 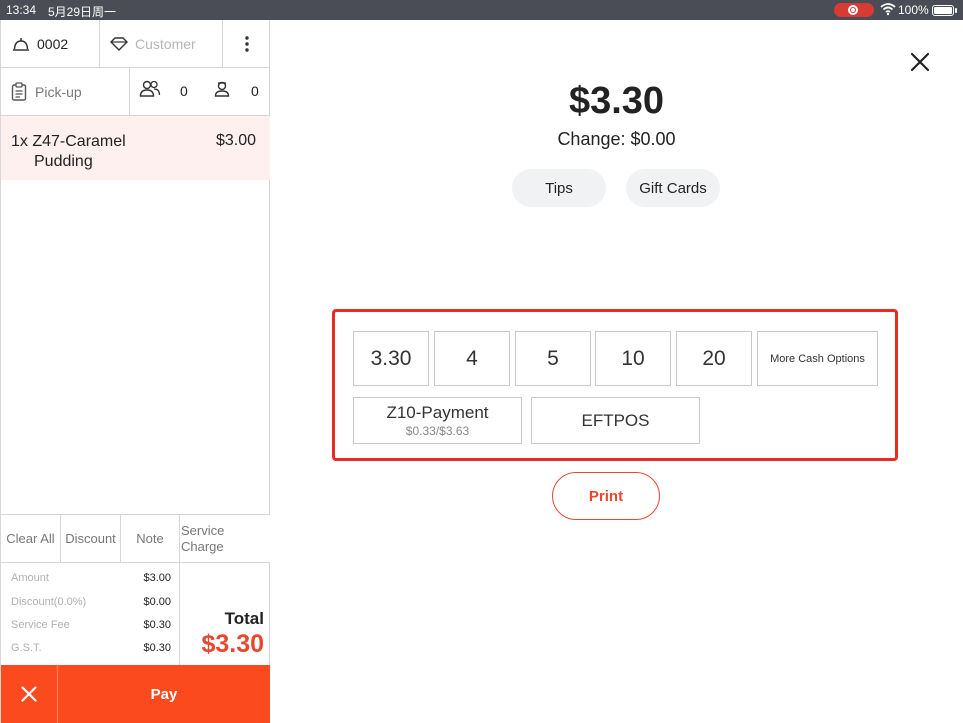 What do you see at coordinates (920, 62) in the screenshot?
I see `close-payment-icon` at bounding box center [920, 62].